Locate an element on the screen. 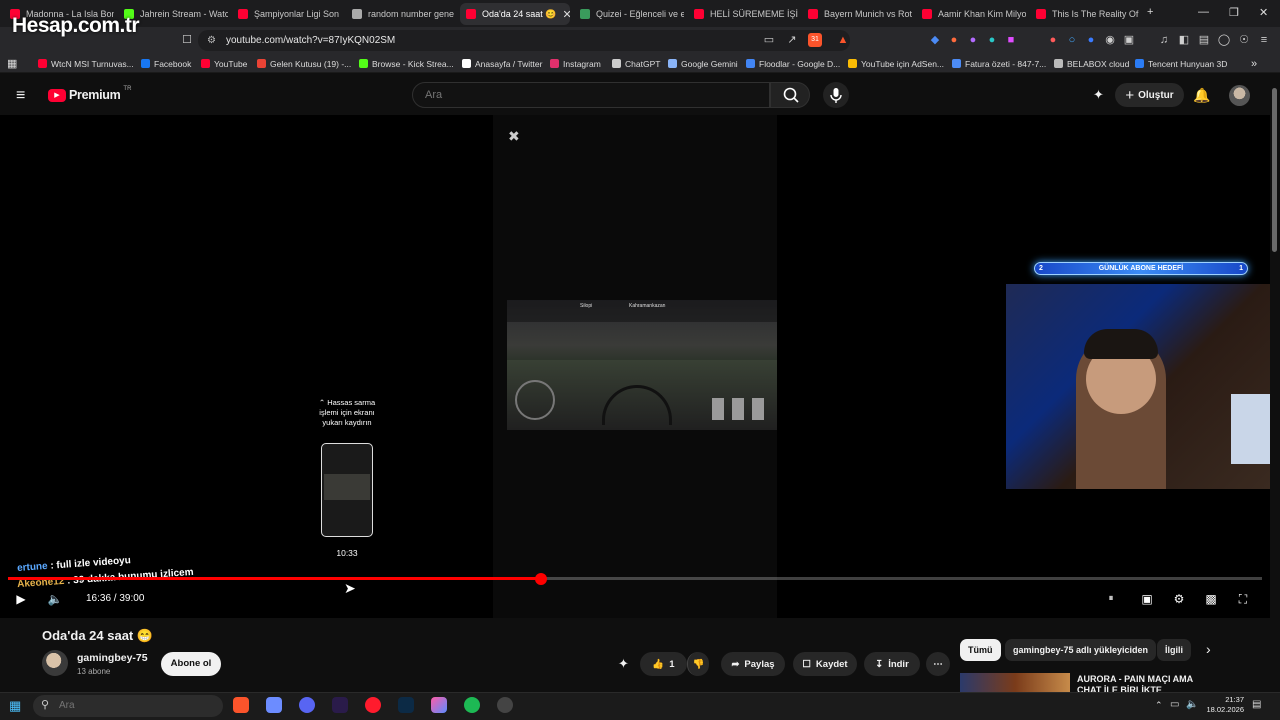 The image size is (1280, 720). close-window-icon: ✕ is located at coordinates (1263, 12).